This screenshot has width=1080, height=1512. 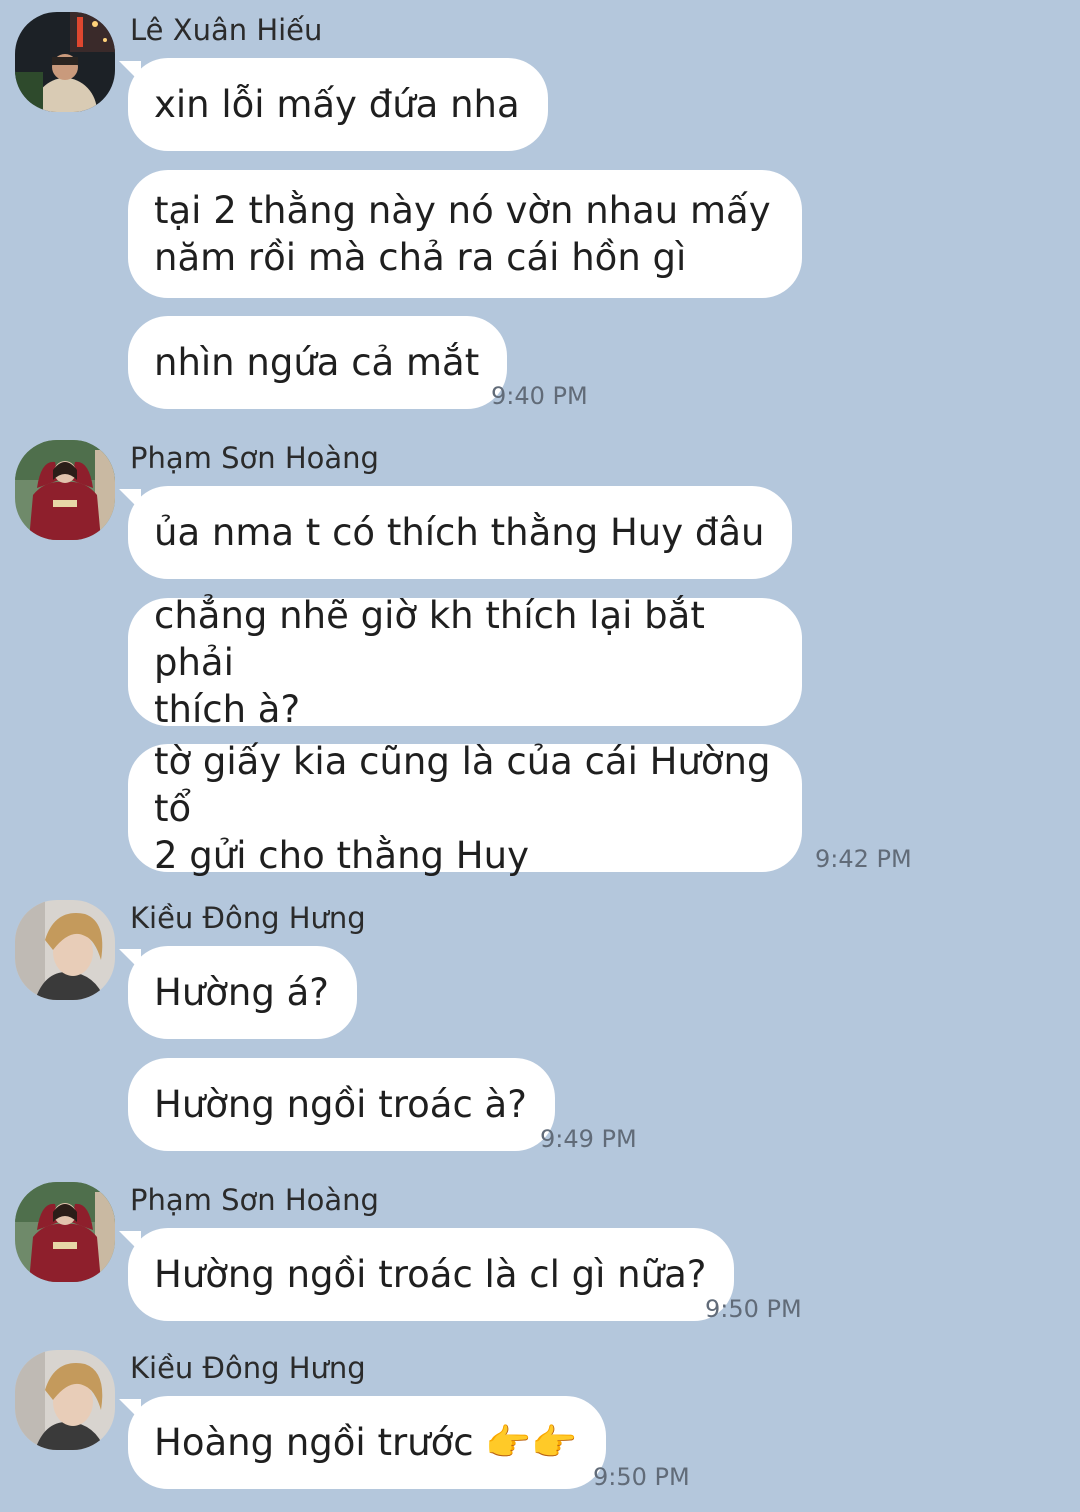 What do you see at coordinates (226, 30) in the screenshot?
I see `sender-name: Lê Xuân Hiếu` at bounding box center [226, 30].